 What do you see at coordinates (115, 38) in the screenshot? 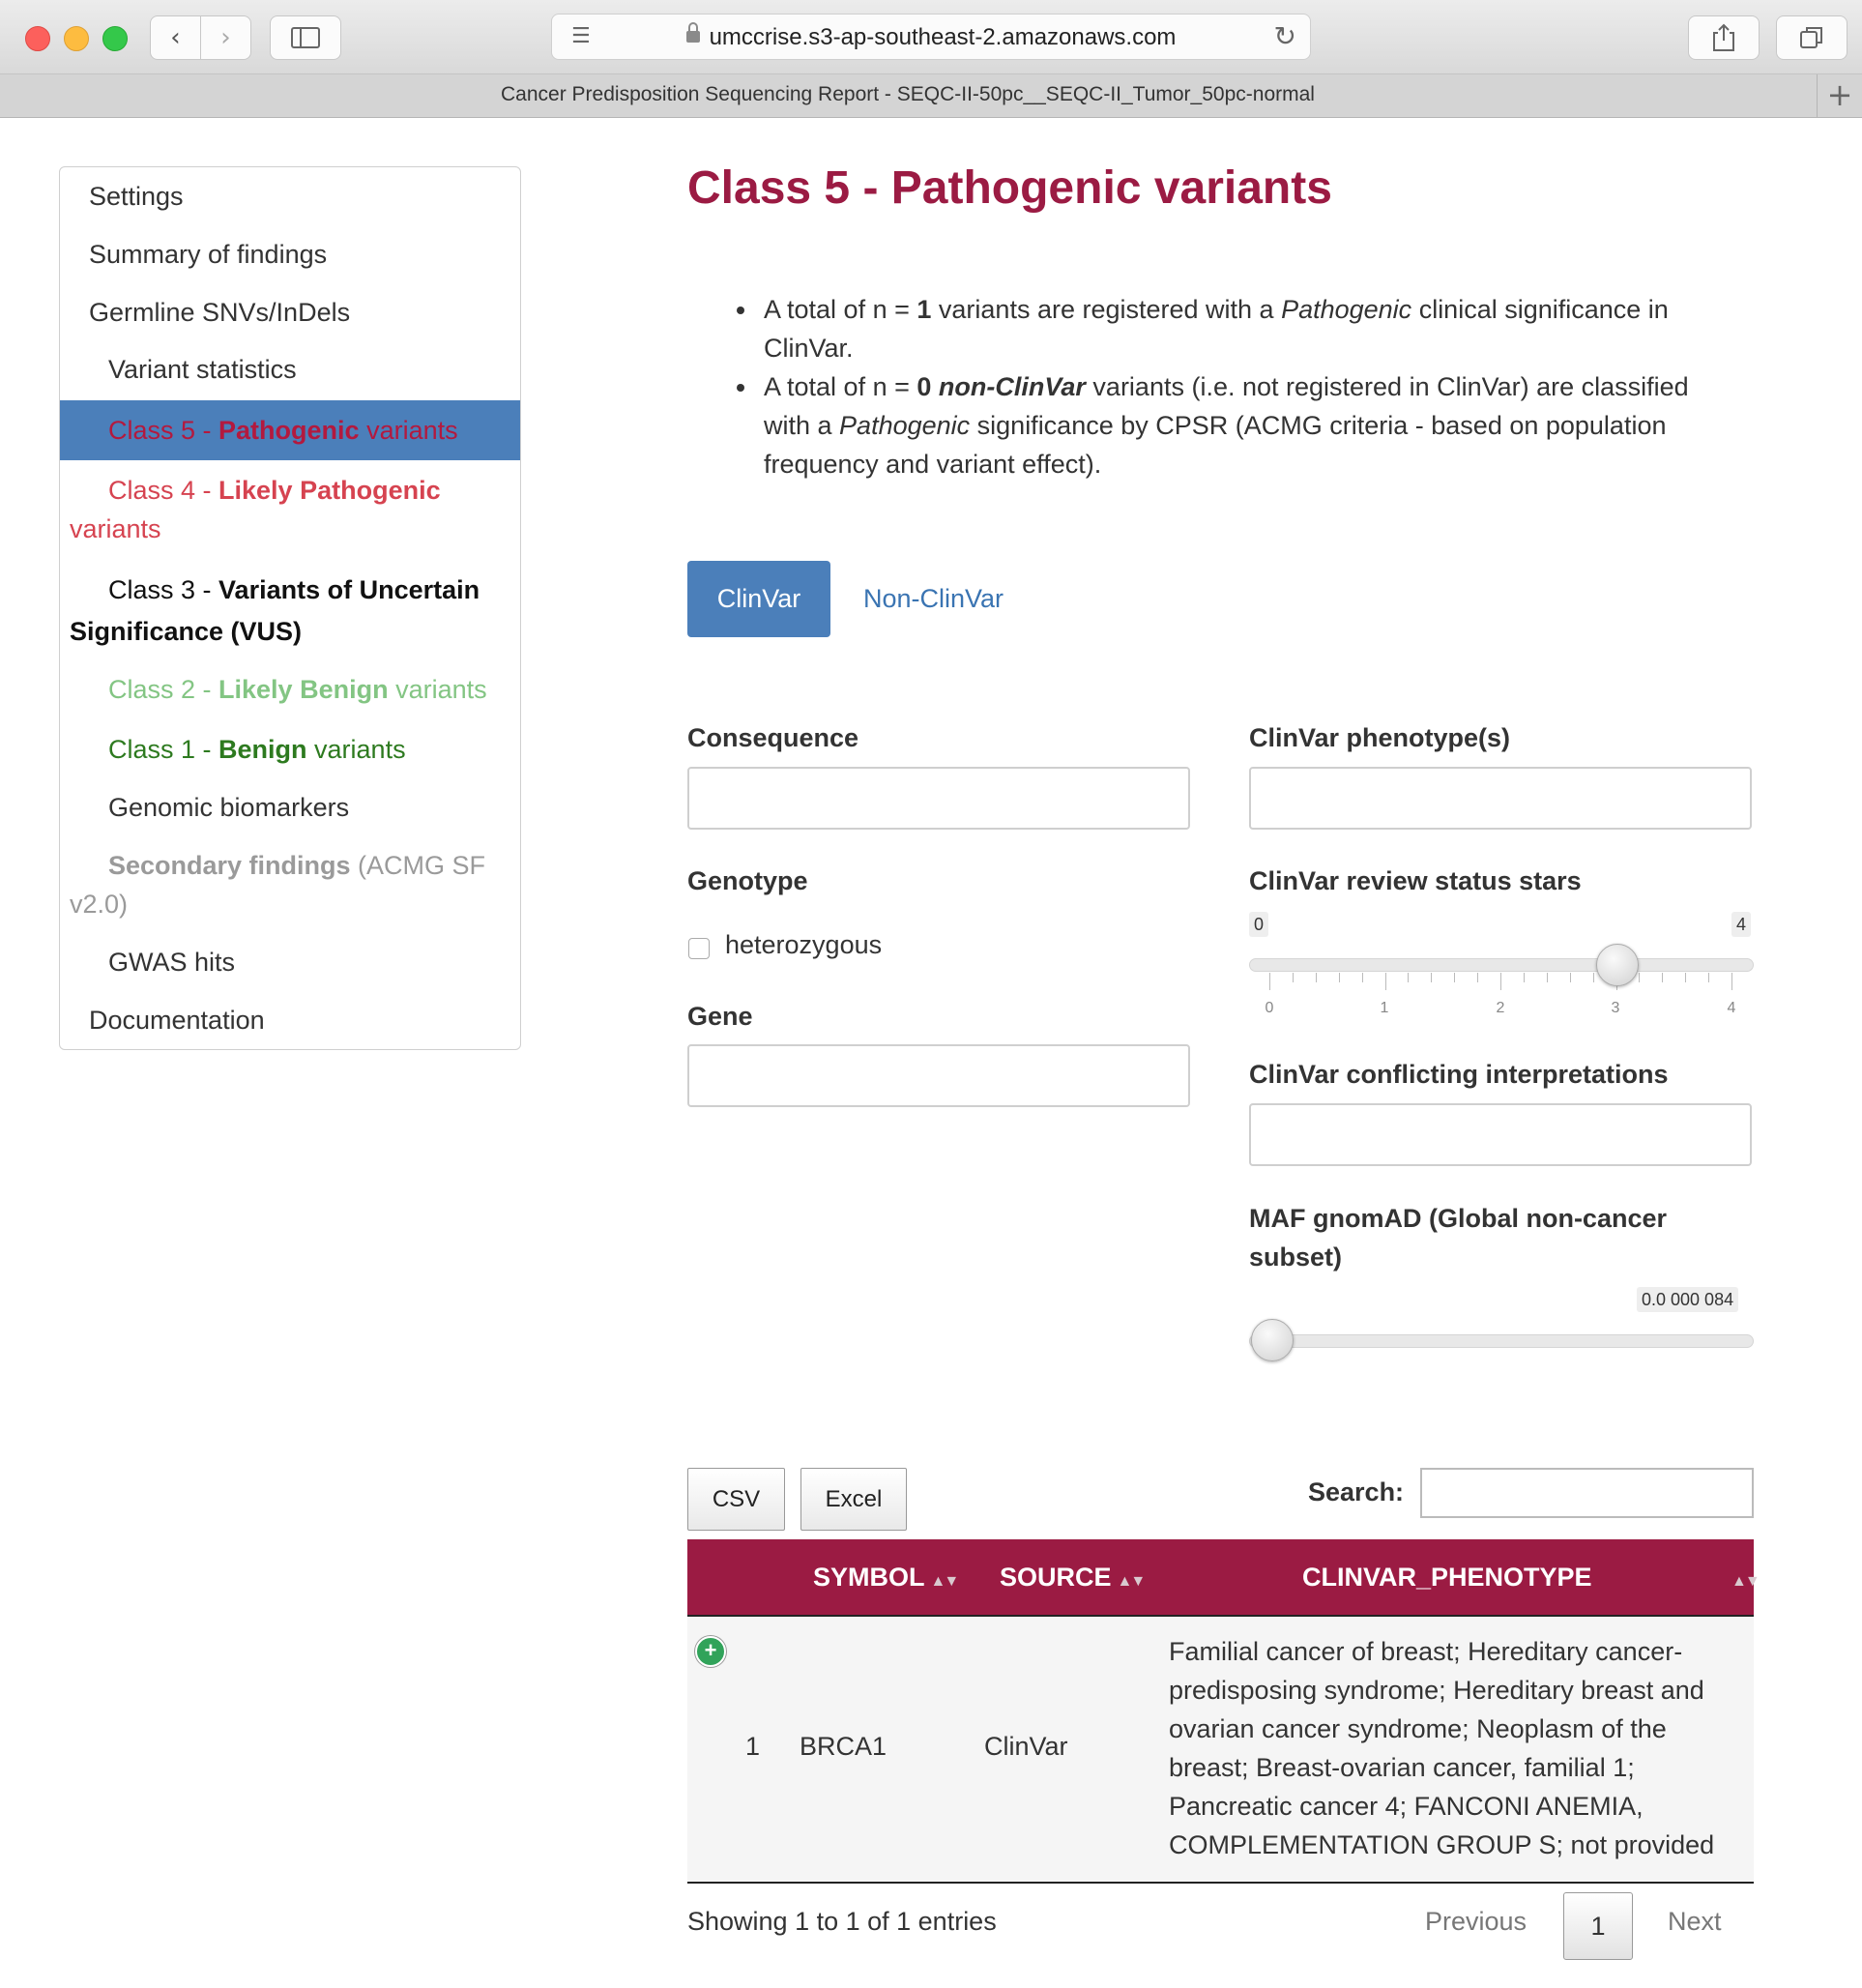
I see `zoom-window-button` at bounding box center [115, 38].